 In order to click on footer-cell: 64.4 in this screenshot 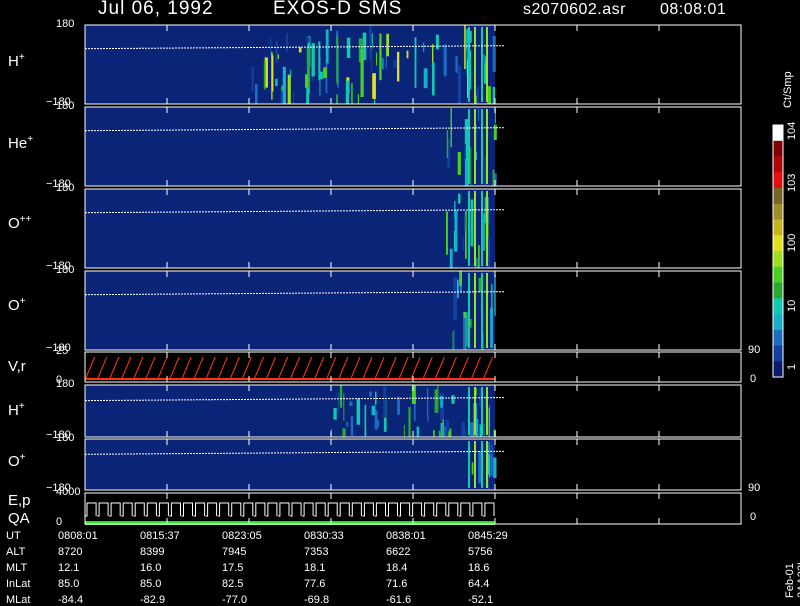, I will do `click(479, 584)`.